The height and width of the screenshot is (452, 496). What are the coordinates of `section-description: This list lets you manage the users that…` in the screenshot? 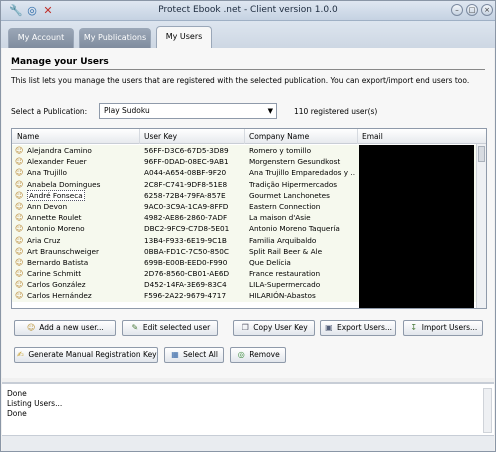 It's located at (240, 80).